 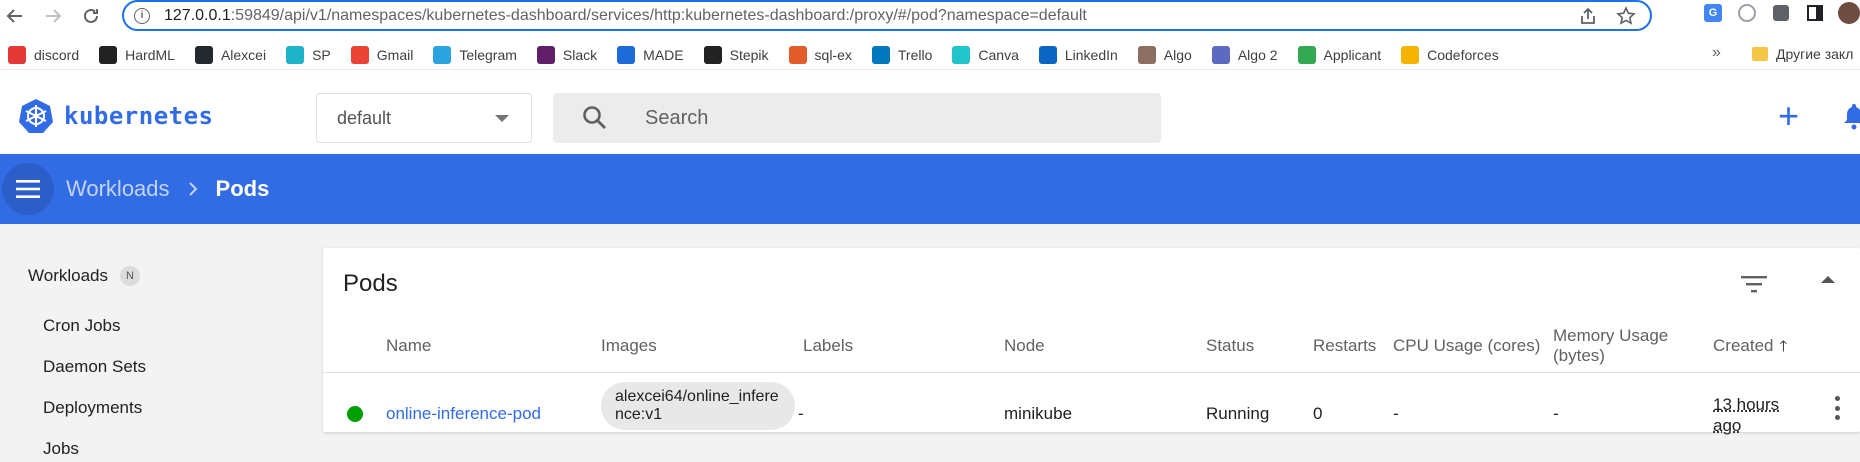 What do you see at coordinates (139, 116) in the screenshot?
I see `app-name: kubernetes` at bounding box center [139, 116].